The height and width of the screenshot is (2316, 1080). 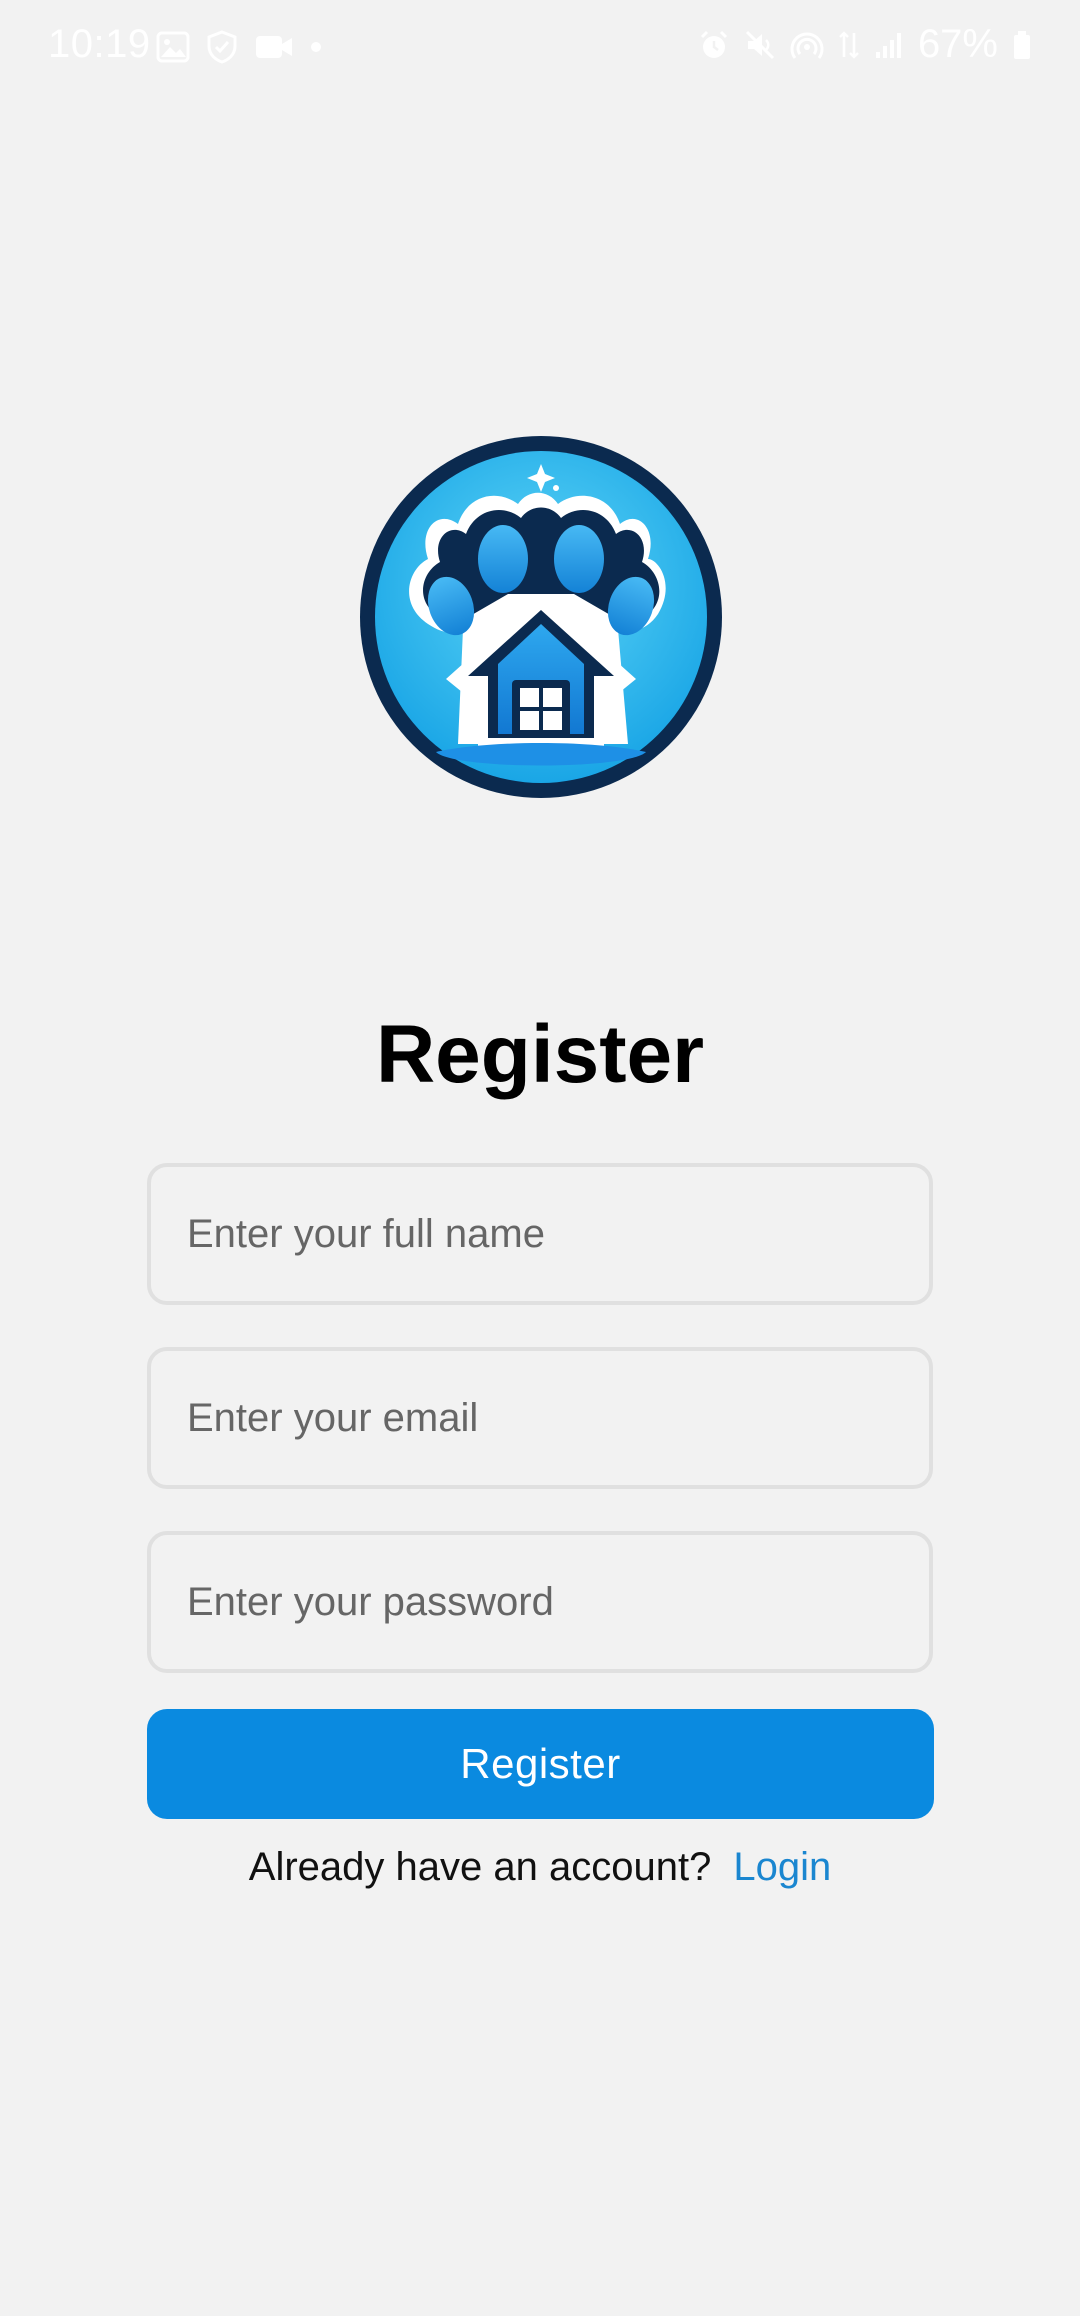 What do you see at coordinates (782, 1867) in the screenshot?
I see `login-link: Login` at bounding box center [782, 1867].